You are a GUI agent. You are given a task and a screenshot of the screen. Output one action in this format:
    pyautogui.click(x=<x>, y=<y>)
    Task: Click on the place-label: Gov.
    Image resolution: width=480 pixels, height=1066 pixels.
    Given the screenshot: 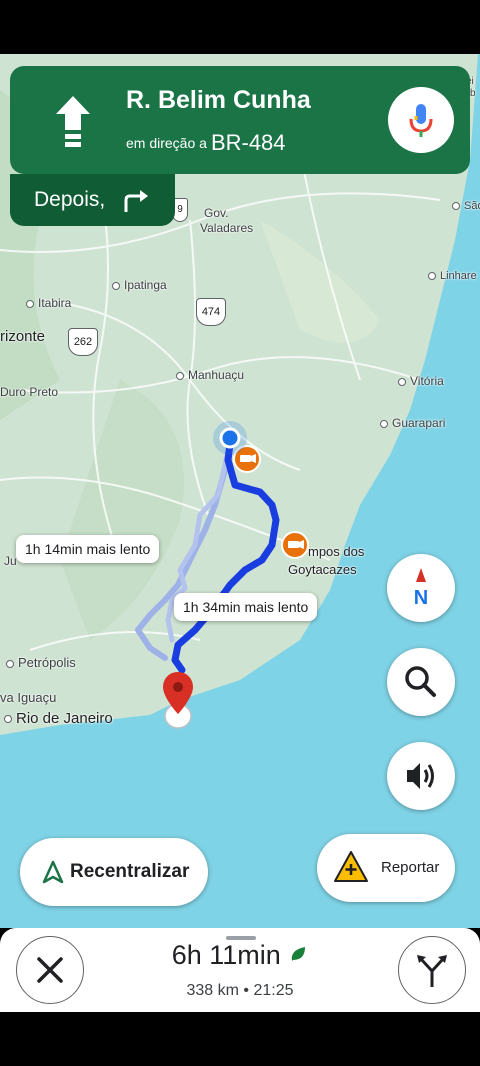 What is the action you would take?
    pyautogui.click(x=216, y=213)
    